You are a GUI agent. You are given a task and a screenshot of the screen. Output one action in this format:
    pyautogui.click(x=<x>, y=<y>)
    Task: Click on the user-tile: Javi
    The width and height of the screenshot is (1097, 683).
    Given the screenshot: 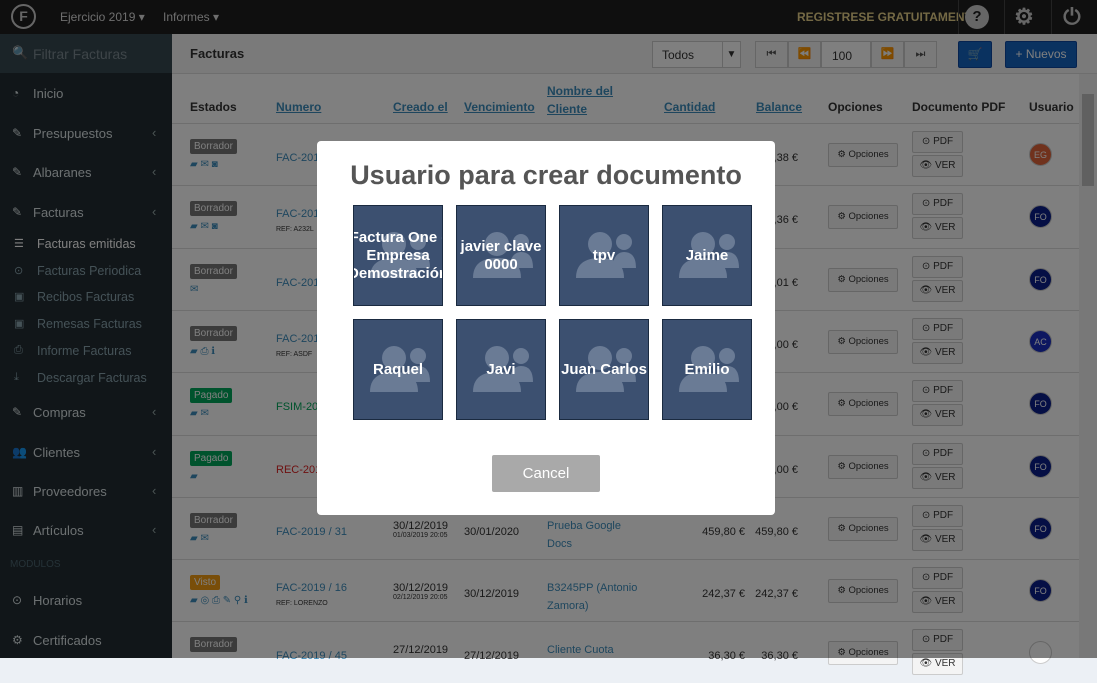 What is the action you would take?
    pyautogui.click(x=501, y=369)
    